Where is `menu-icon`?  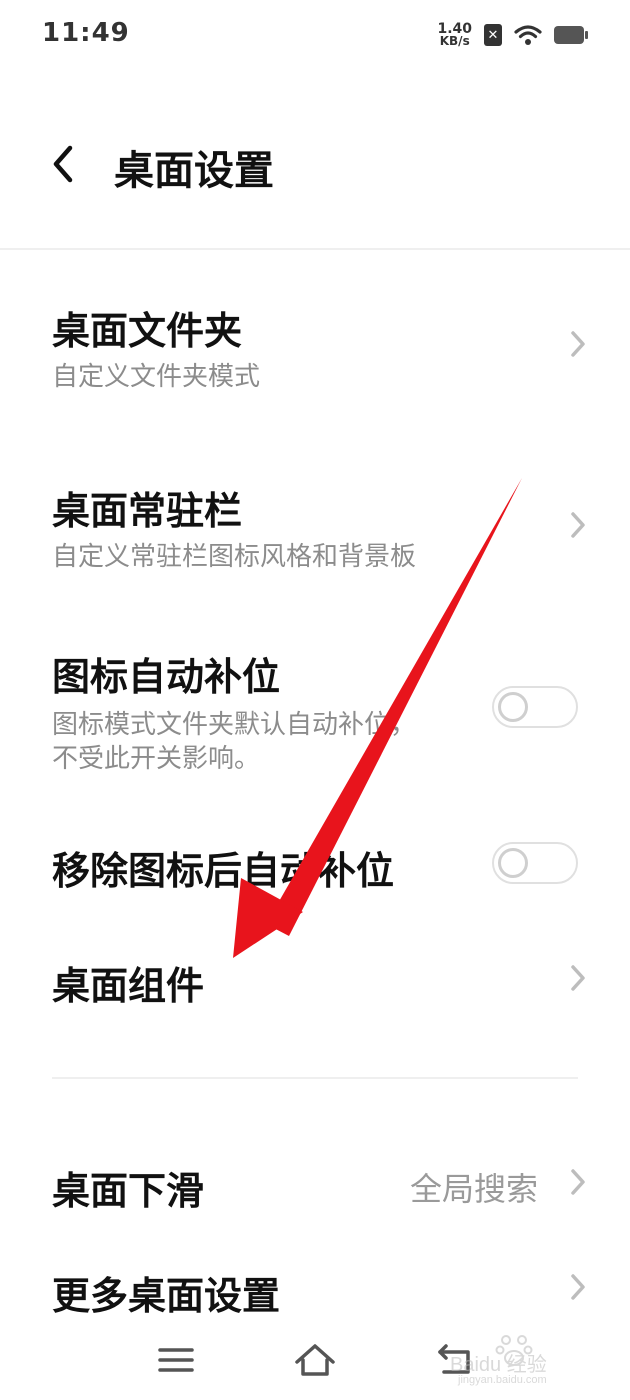 menu-icon is located at coordinates (176, 1360).